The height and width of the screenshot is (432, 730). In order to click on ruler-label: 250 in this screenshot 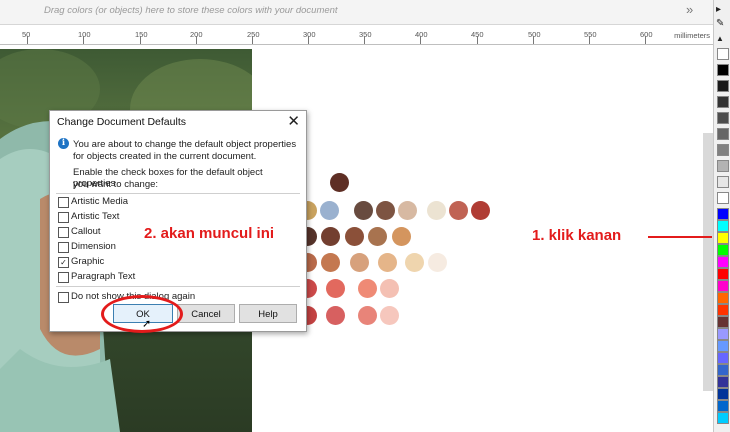, I will do `click(253, 34)`.